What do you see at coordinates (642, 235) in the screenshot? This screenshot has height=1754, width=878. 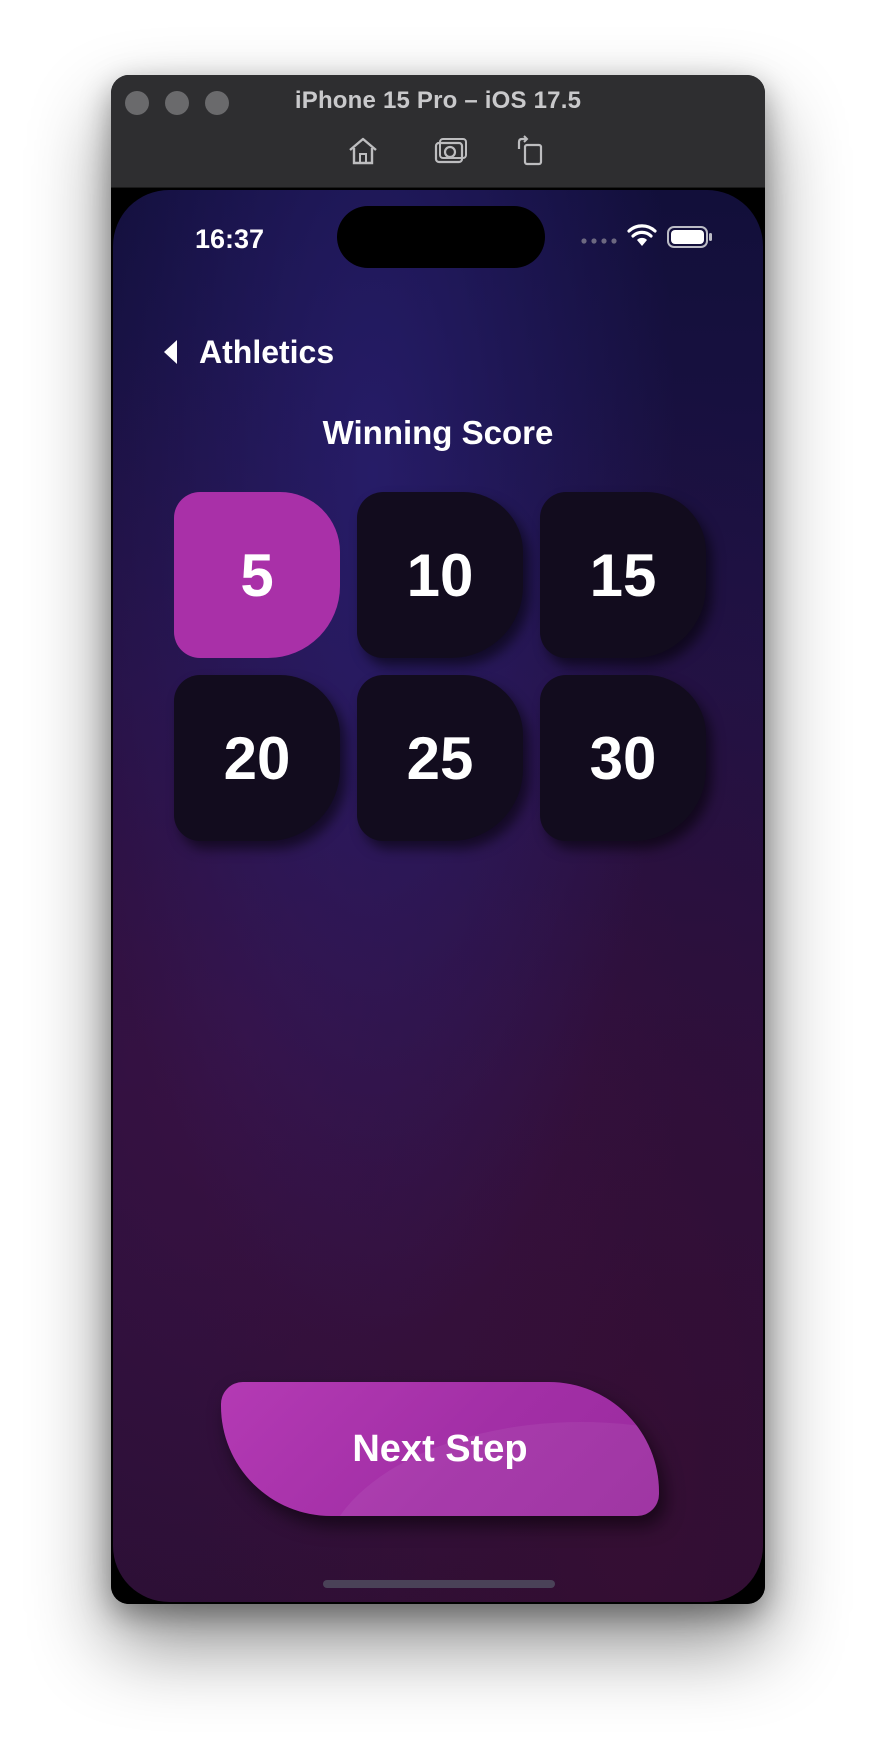 I see `wifi-icon` at bounding box center [642, 235].